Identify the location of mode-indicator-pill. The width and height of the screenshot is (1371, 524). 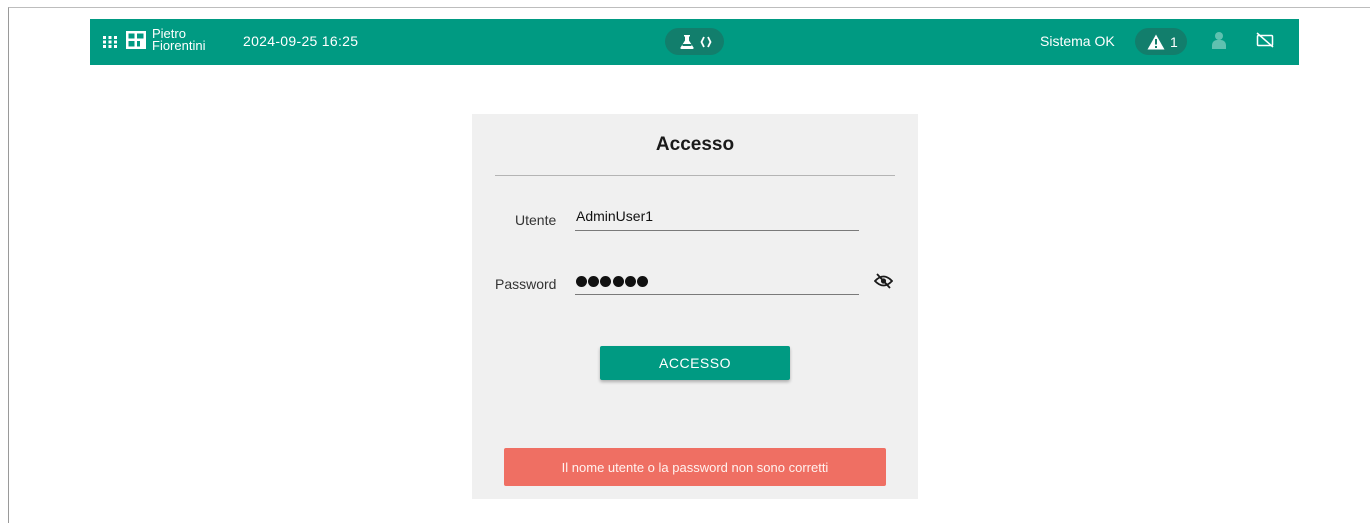
(694, 41).